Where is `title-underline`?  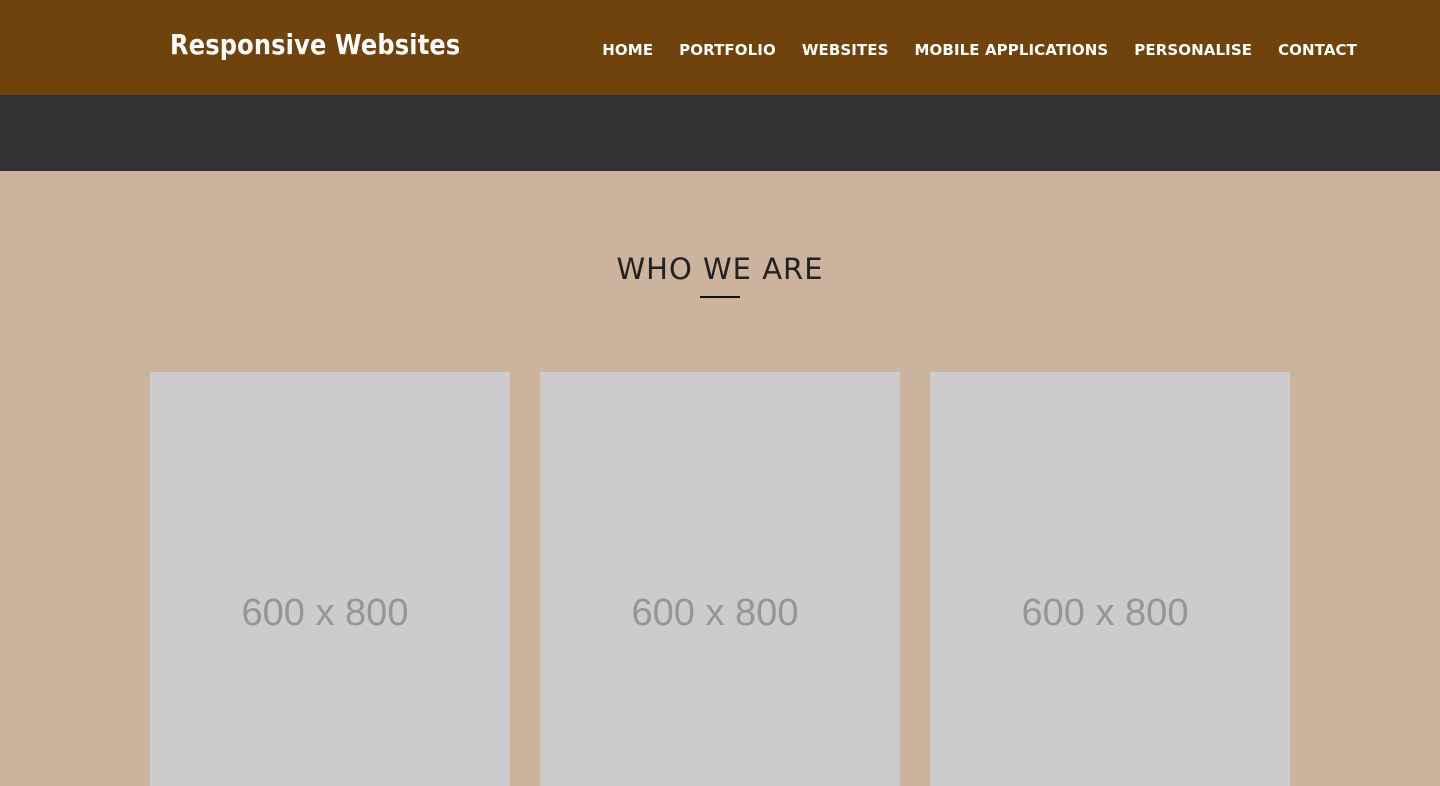 title-underline is located at coordinates (720, 297).